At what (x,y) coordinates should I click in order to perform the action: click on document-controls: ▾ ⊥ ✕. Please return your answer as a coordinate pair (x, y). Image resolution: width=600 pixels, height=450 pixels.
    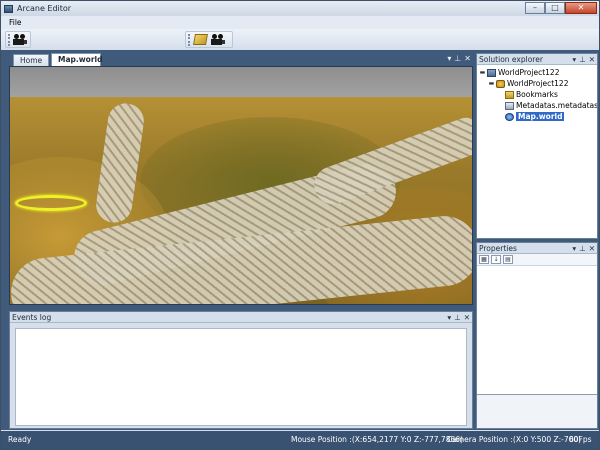
    Looking at the image, I should click on (459, 58).